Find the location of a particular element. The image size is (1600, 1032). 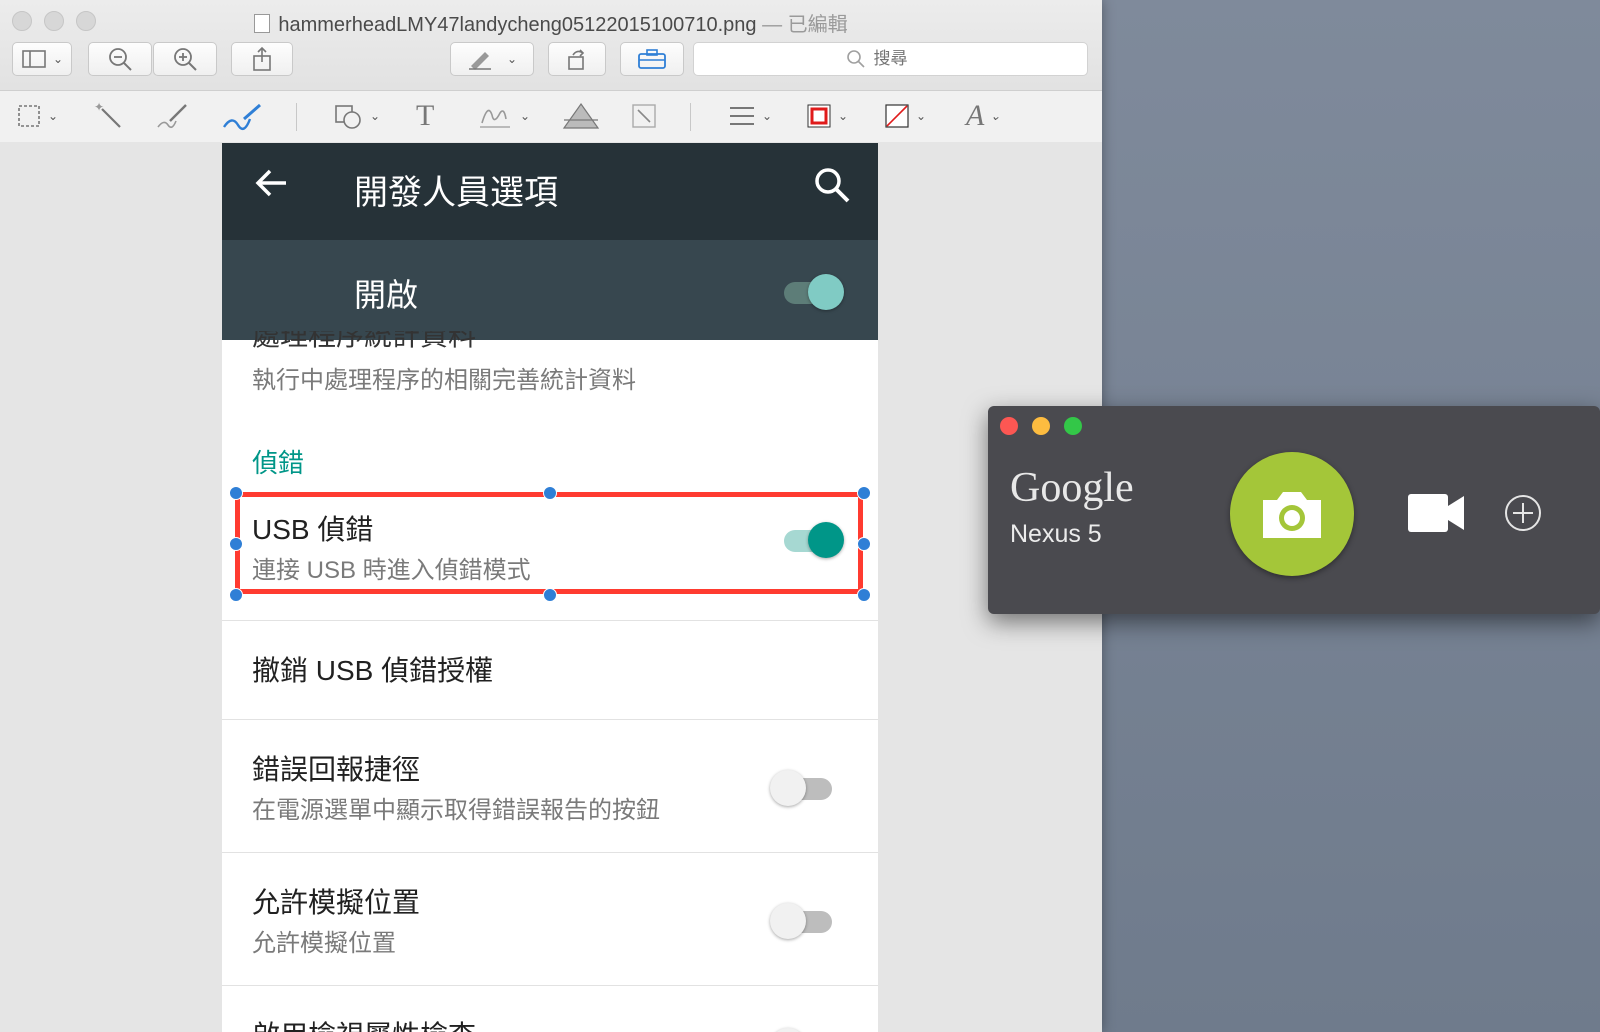

video-camera-icon is located at coordinates (1436, 513).